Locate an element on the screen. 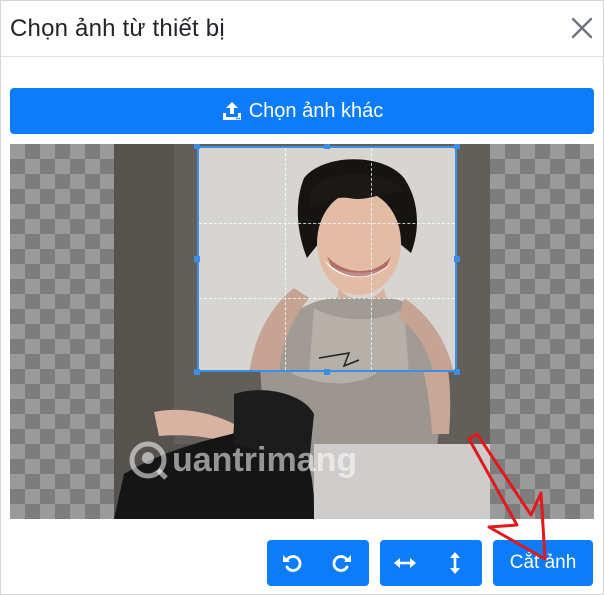  crop-handle-bottom-right is located at coordinates (457, 372).